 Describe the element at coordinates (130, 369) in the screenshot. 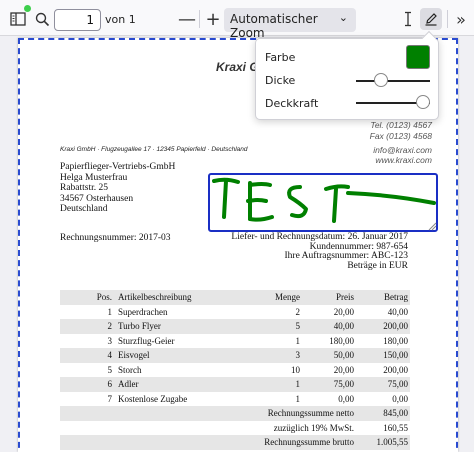

I see `cell-description: Storch` at that location.